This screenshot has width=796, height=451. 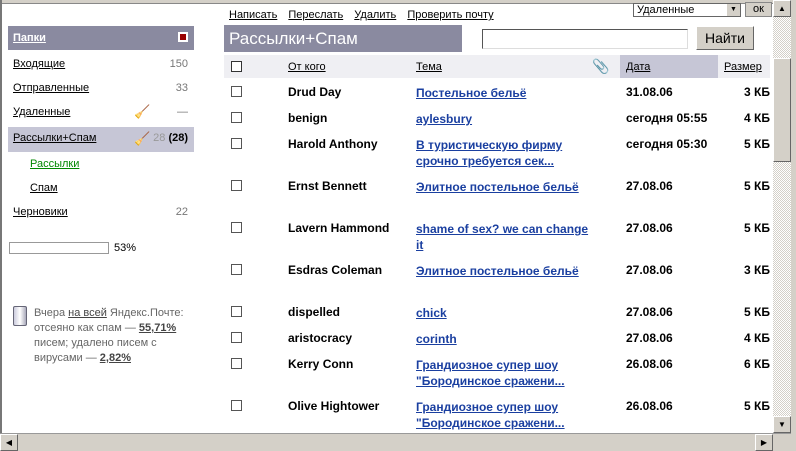 What do you see at coordinates (157, 328) in the screenshot?
I see `spam-percent: 55,71%` at bounding box center [157, 328].